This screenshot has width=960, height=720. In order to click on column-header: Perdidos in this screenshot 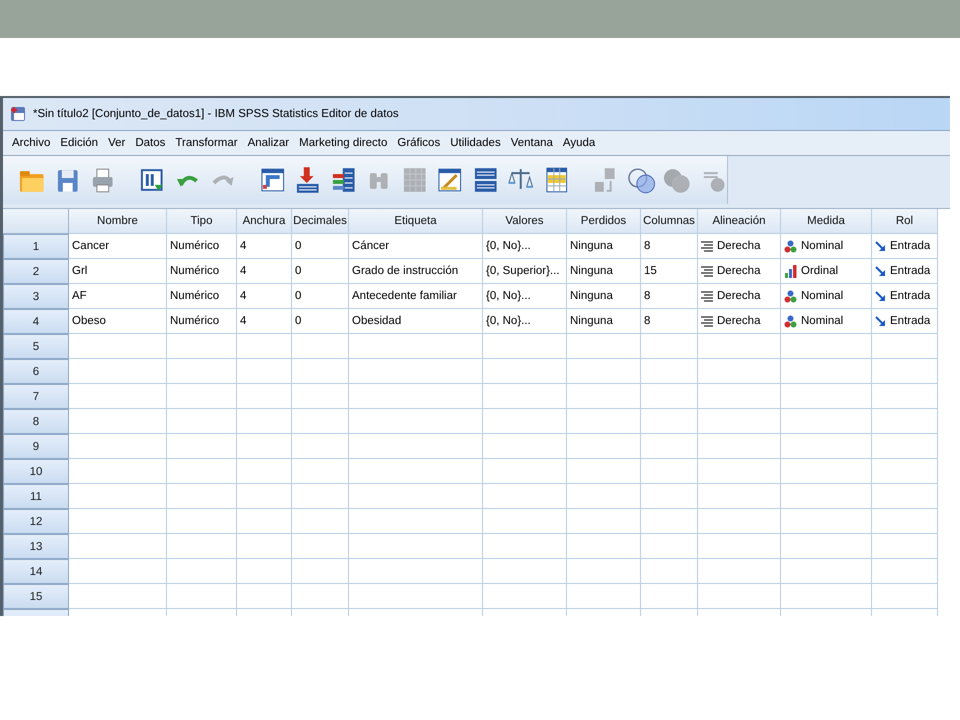, I will do `click(604, 221)`.